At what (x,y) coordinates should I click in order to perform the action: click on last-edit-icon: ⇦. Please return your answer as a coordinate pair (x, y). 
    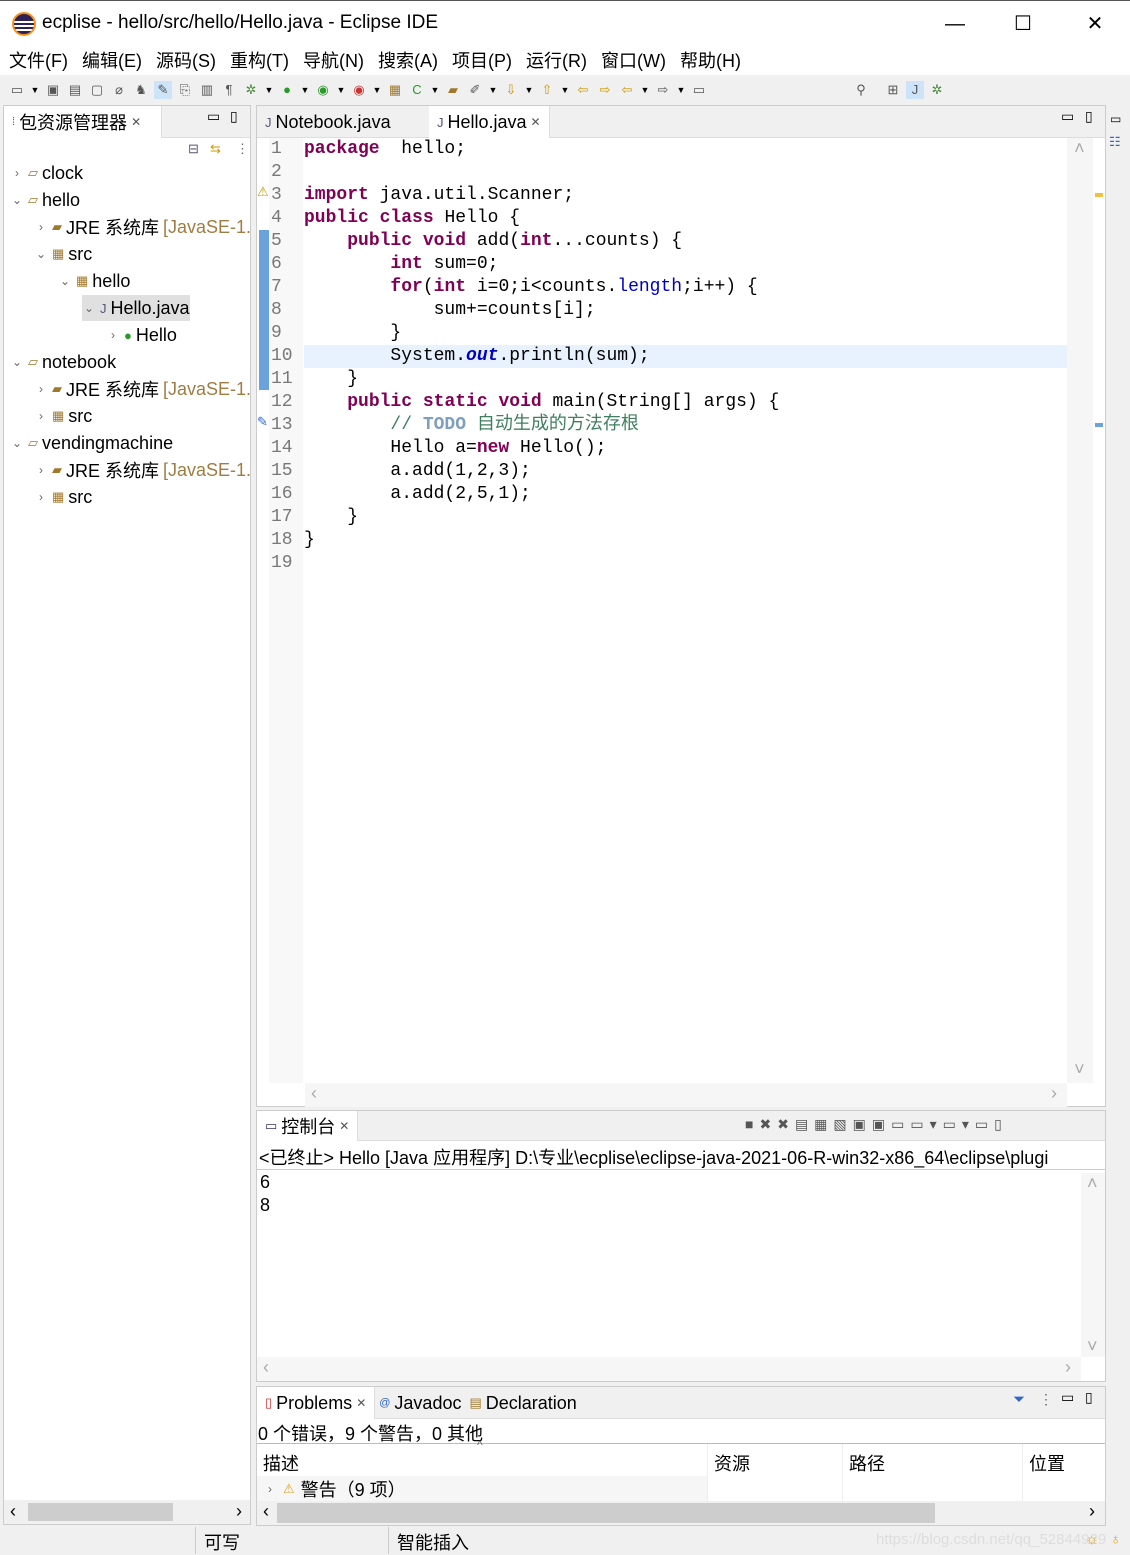
    Looking at the image, I should click on (583, 90).